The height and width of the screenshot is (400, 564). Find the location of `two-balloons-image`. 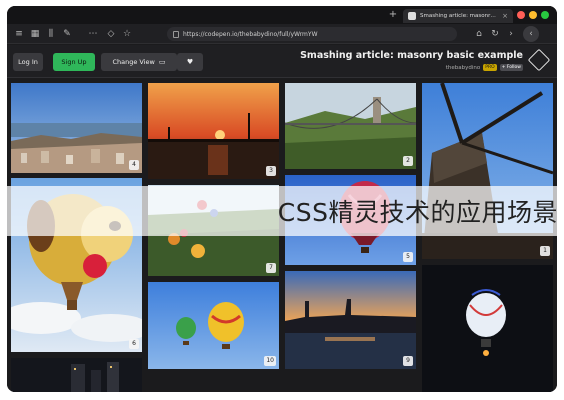

two-balloons-image is located at coordinates (213, 325).